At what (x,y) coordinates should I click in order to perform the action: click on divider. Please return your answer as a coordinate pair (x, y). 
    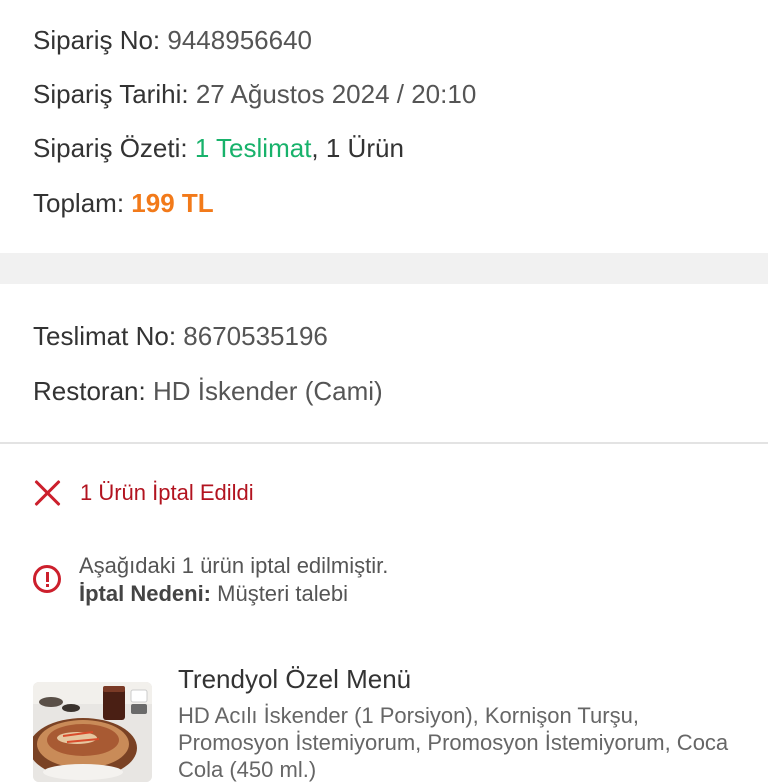
    Looking at the image, I should click on (384, 443).